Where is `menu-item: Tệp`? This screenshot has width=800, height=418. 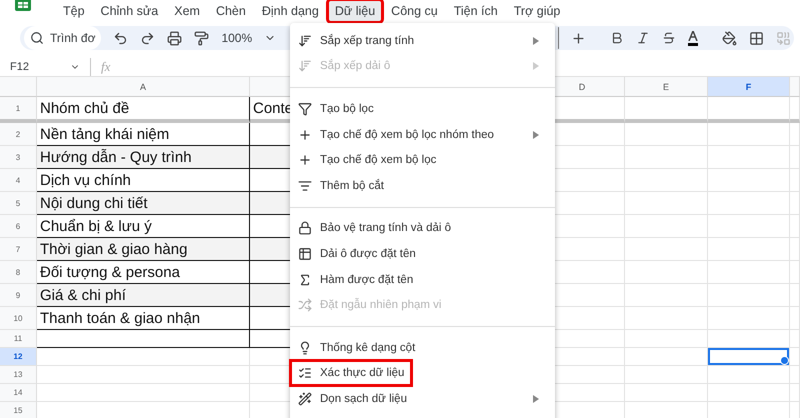 menu-item: Tệp is located at coordinates (74, 11).